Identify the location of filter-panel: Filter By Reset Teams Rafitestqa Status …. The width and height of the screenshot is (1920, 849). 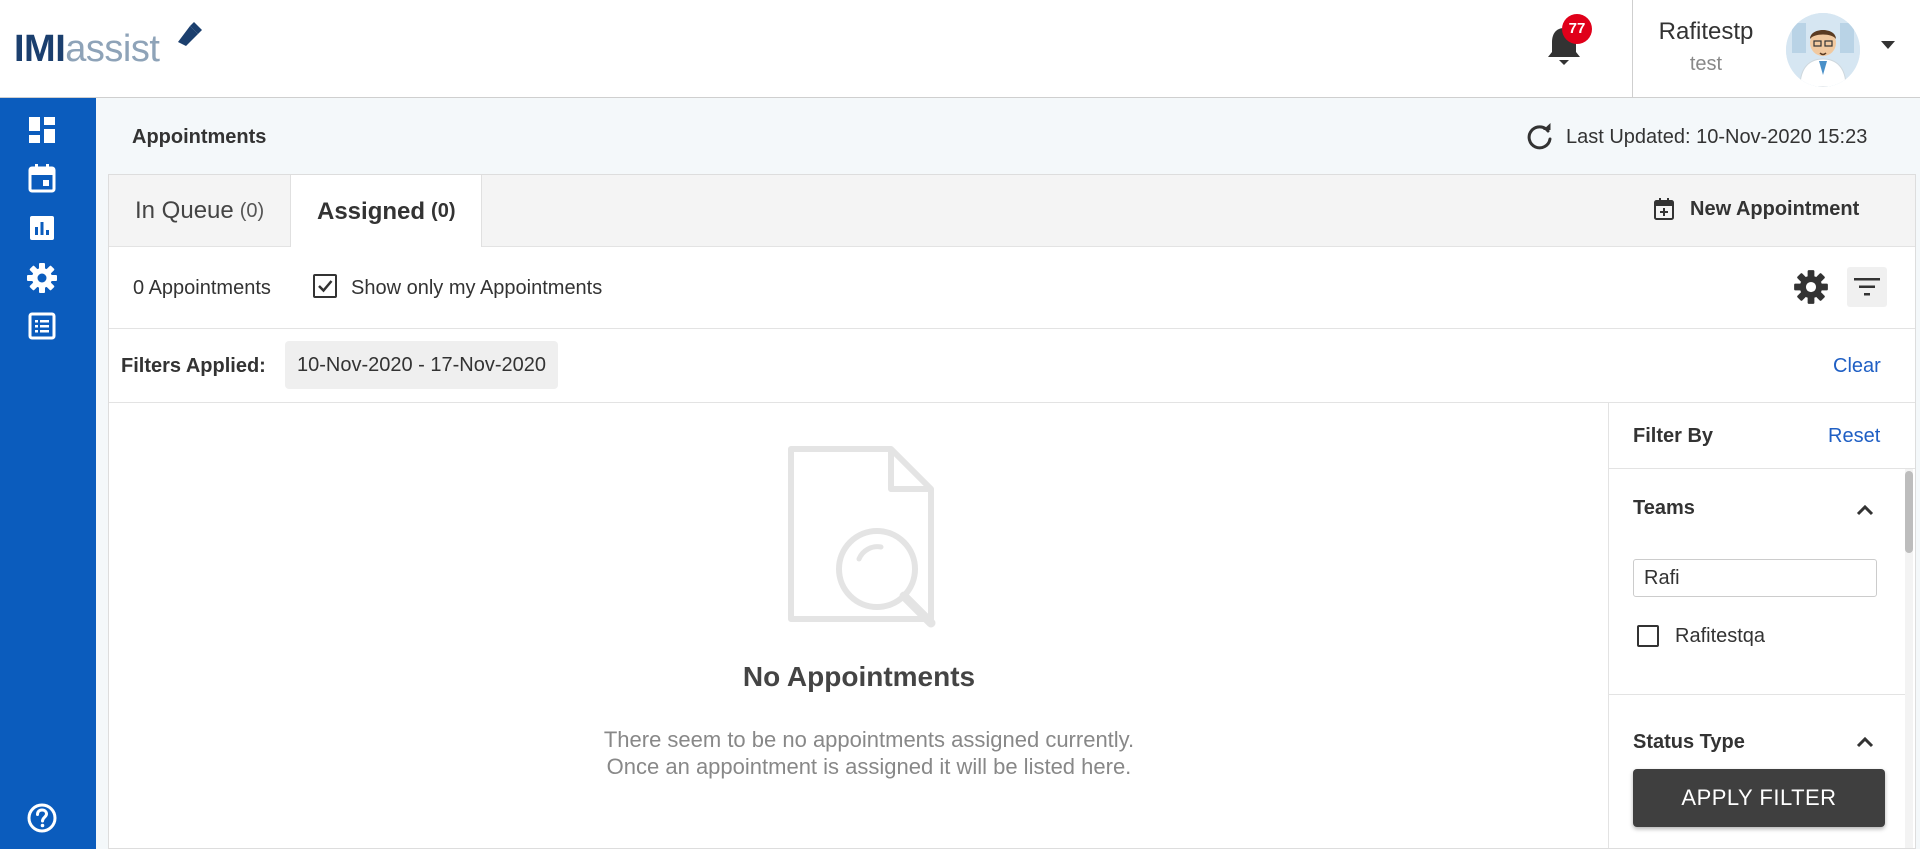
(1761, 625).